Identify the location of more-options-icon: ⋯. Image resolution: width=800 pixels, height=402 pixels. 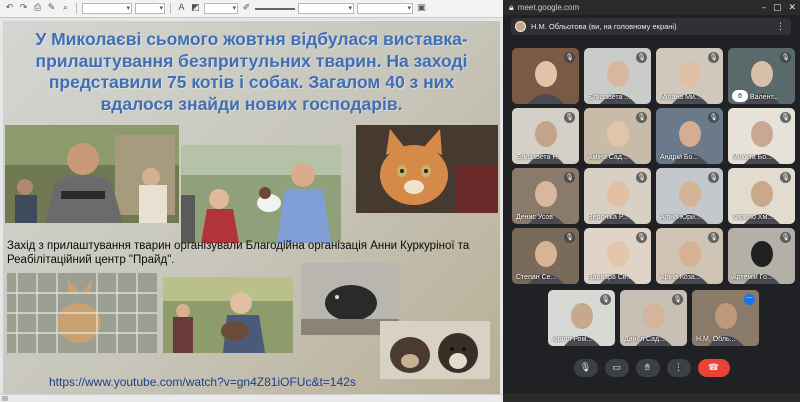
(749, 299).